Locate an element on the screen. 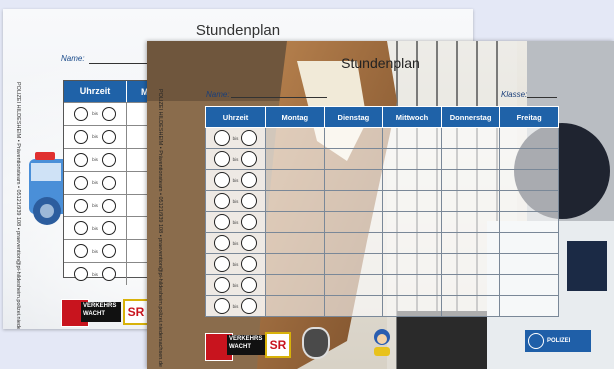 The height and width of the screenshot is (369, 614). polizei-logo: POLIZEI is located at coordinates (558, 341).